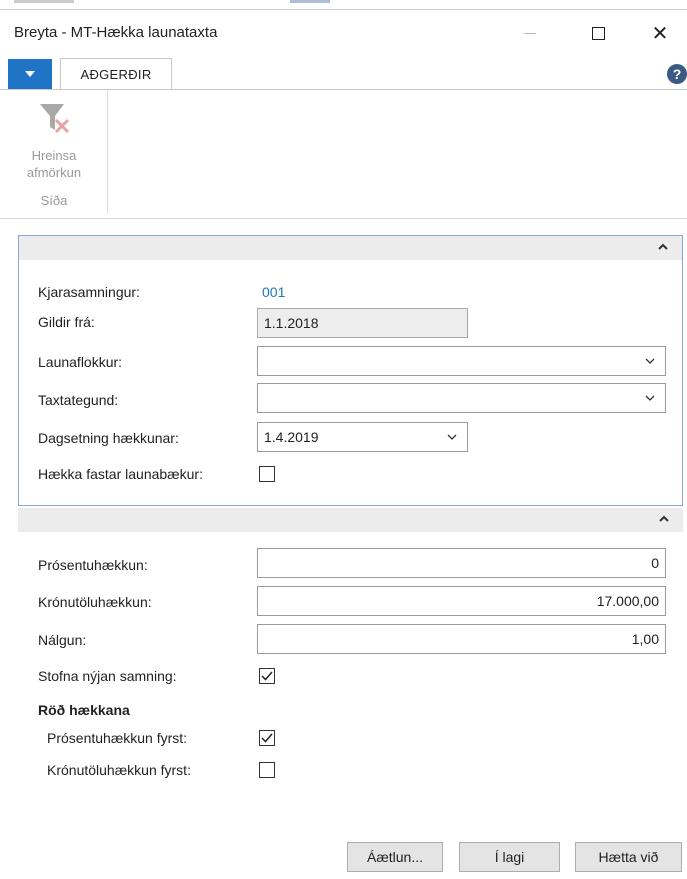  What do you see at coordinates (677, 74) in the screenshot?
I see `help-icon: ?` at bounding box center [677, 74].